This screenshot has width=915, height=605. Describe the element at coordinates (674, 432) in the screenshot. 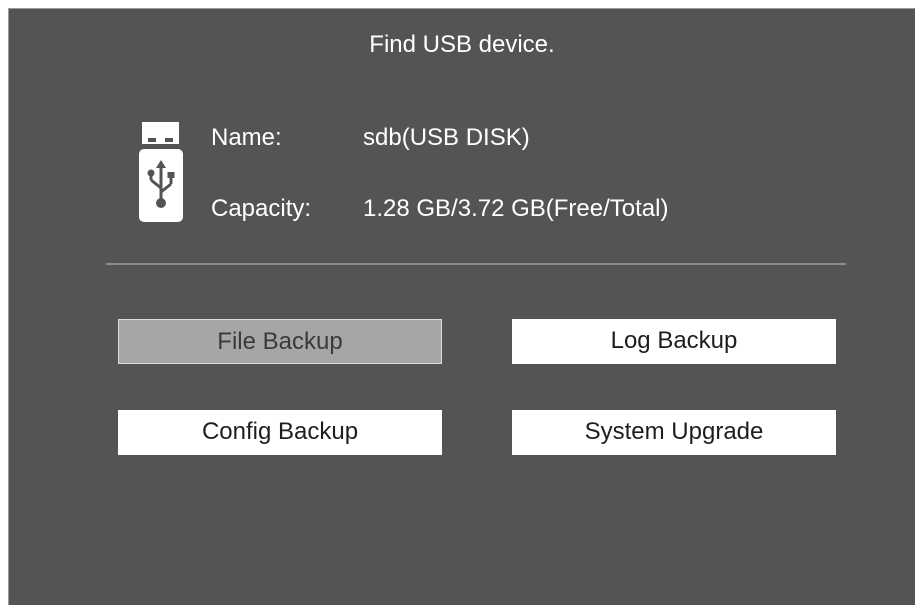

I see `system-upgrade-button: System Upgrade` at that location.